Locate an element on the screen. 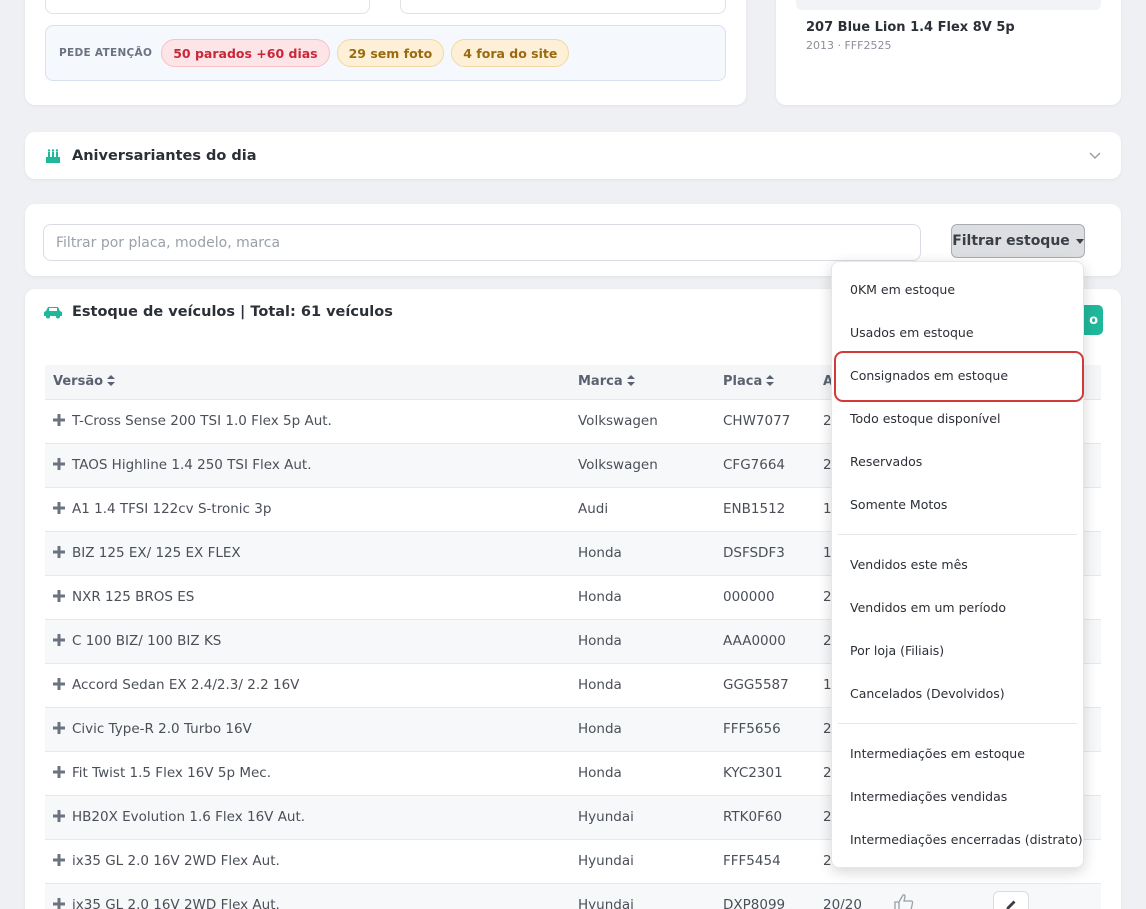  menu-item-intermediacoes-estoque: Intermediações em estoque is located at coordinates (957, 753).